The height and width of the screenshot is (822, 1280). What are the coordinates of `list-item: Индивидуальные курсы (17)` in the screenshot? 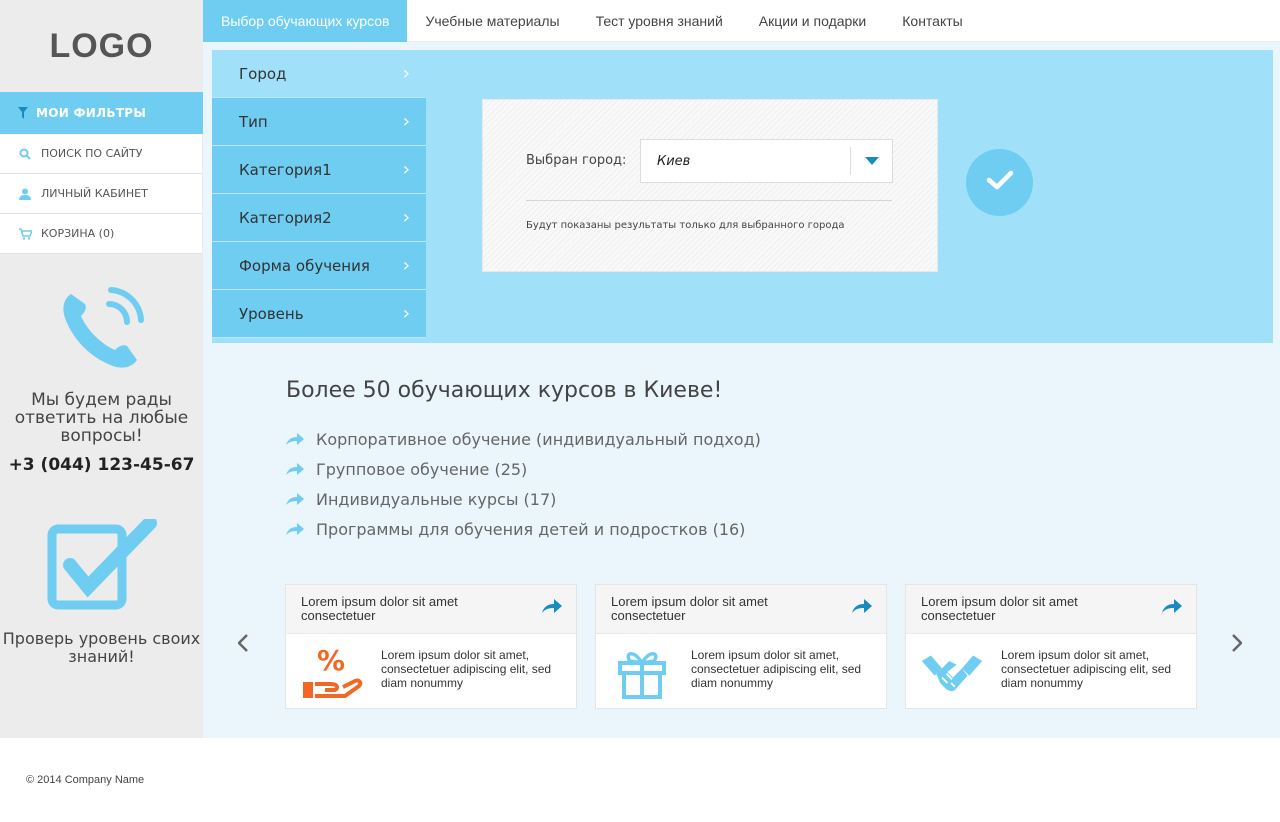 It's located at (523, 499).